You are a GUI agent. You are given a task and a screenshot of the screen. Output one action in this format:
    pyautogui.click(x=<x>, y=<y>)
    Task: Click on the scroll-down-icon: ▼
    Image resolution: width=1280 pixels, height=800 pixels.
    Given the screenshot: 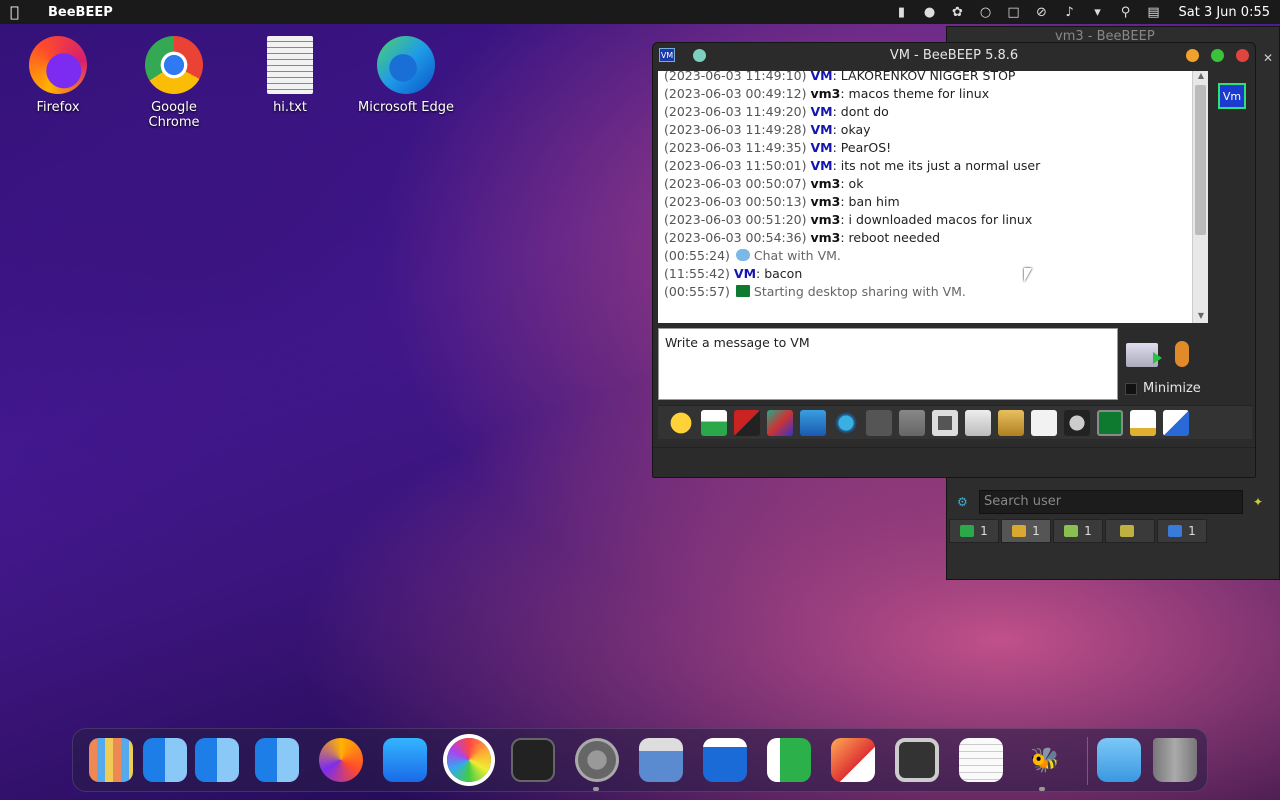 What is the action you would take?
    pyautogui.click(x=1200, y=317)
    